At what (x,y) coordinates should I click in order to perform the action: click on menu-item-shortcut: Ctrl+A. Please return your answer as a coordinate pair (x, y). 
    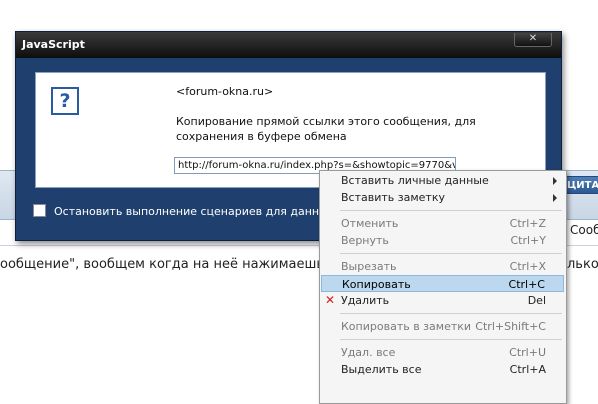
    Looking at the image, I should click on (527, 369).